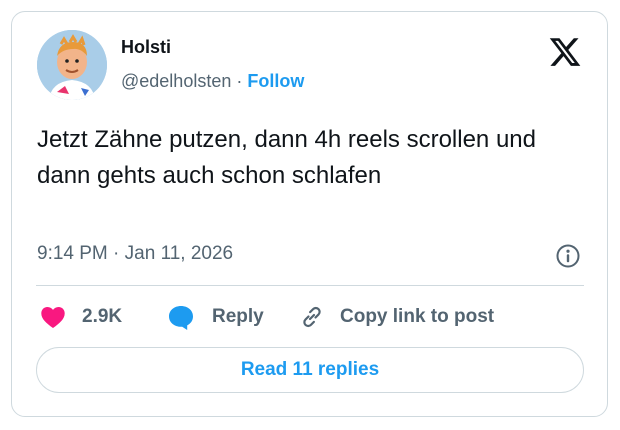 Image resolution: width=620 pixels, height=430 pixels. I want to click on author-handle-row: @edelholsten · Follow, so click(212, 81).